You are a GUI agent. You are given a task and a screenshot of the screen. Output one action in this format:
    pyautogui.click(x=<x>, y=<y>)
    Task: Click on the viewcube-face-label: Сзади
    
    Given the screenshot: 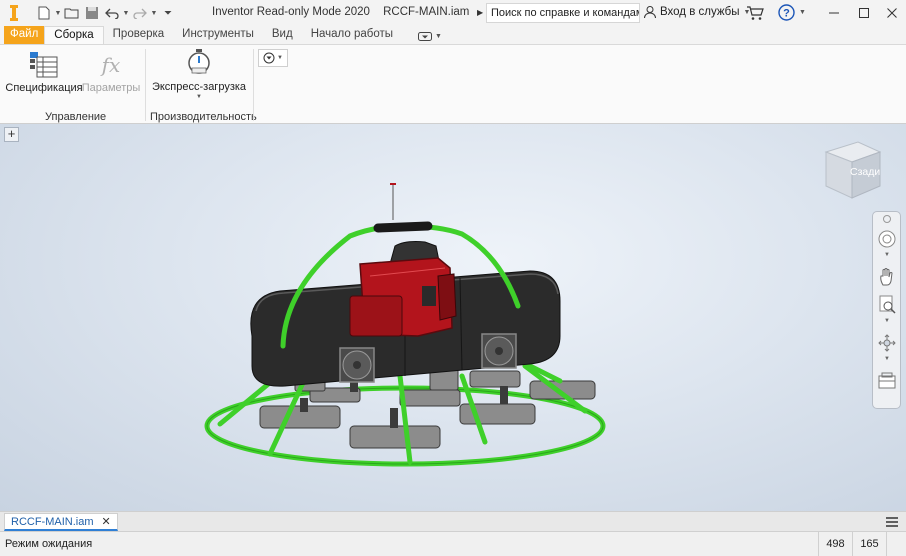 What is the action you would take?
    pyautogui.click(x=865, y=172)
    